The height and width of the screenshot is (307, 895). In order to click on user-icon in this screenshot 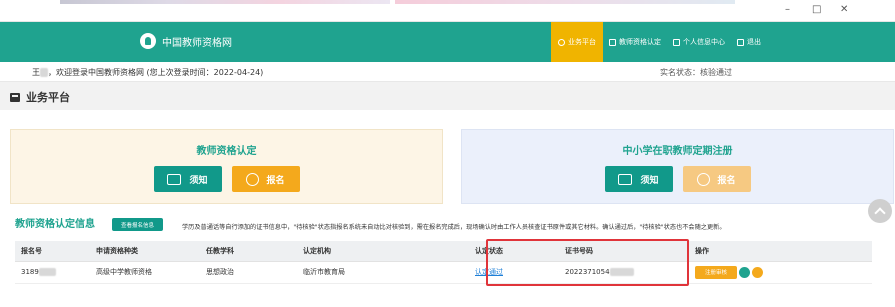, I will do `click(676, 42)`.